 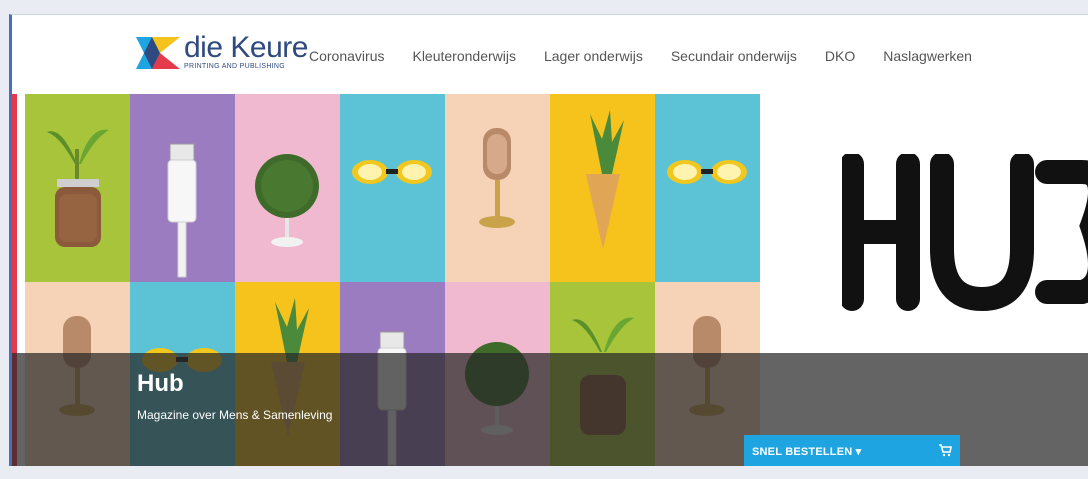 I want to click on nav-item-kleuteronderwijs: Kleuteronderwijs, so click(x=464, y=56).